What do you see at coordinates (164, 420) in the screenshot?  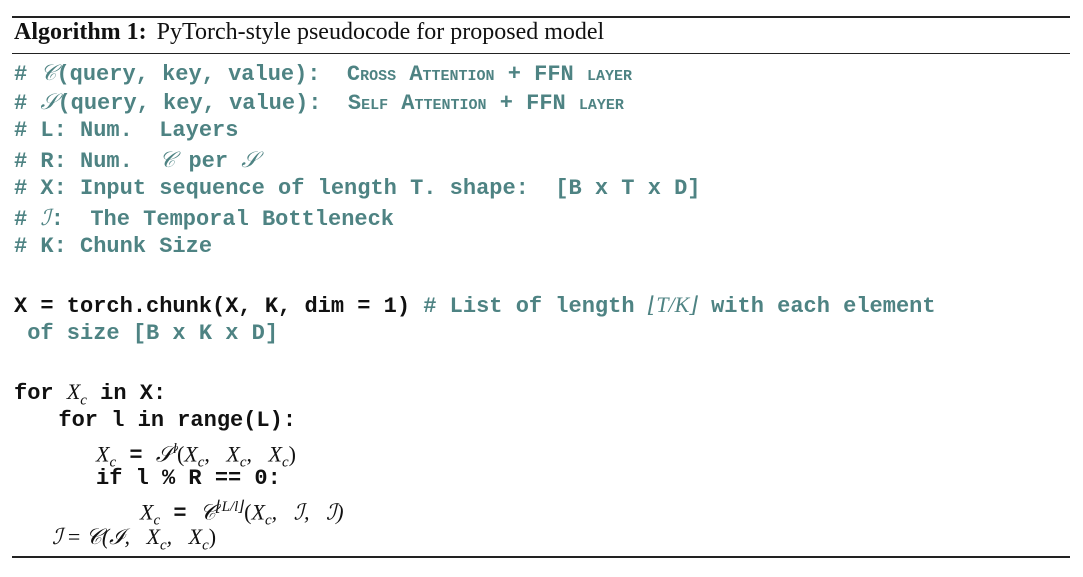 I see `code-inner-loop: for l in range(L):` at bounding box center [164, 420].